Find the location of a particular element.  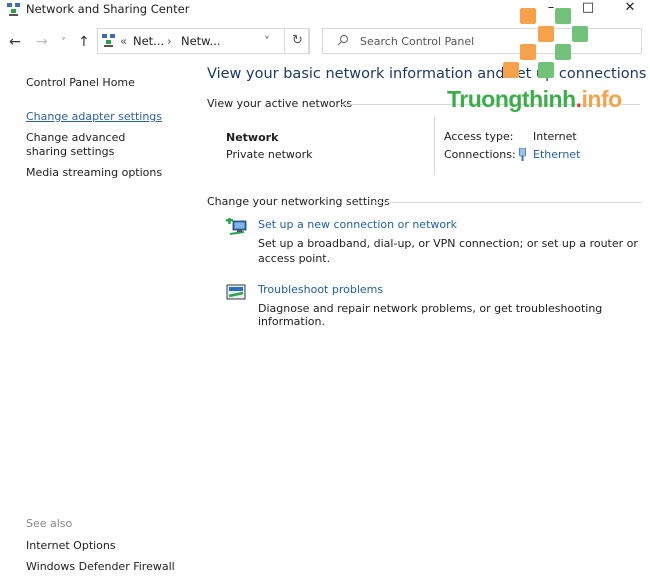

address-bar: « Net... › Netw... ˅ is located at coordinates (203, 41).